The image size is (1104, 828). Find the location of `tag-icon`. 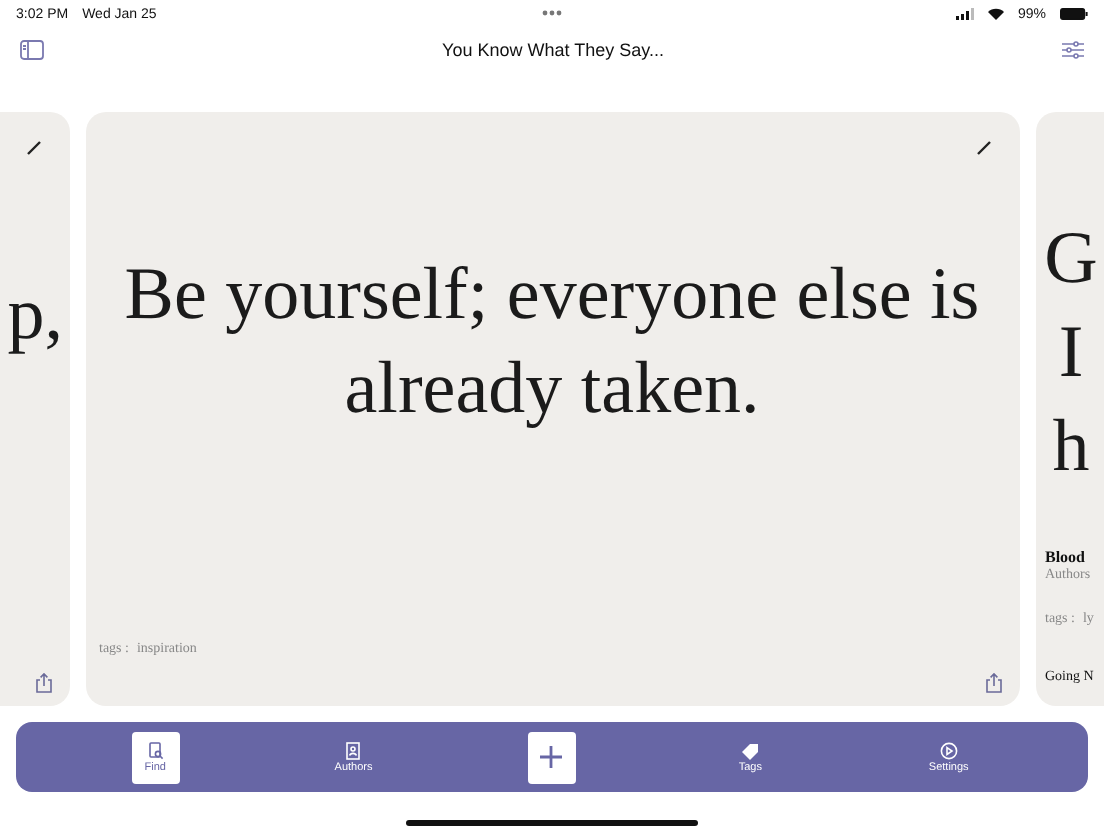

tag-icon is located at coordinates (750, 750).